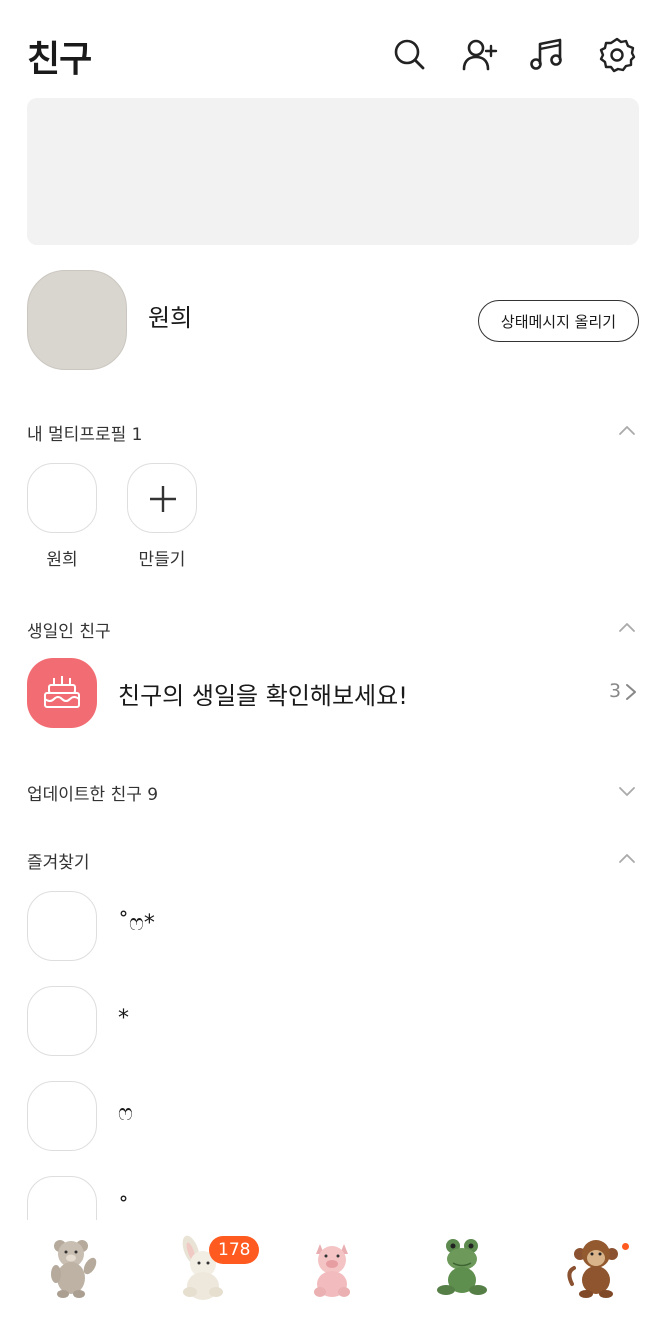 Image resolution: width=666 pixels, height=1329 pixels. What do you see at coordinates (93, 795) in the screenshot?
I see `section-title: 업데이트한 친구 9` at bounding box center [93, 795].